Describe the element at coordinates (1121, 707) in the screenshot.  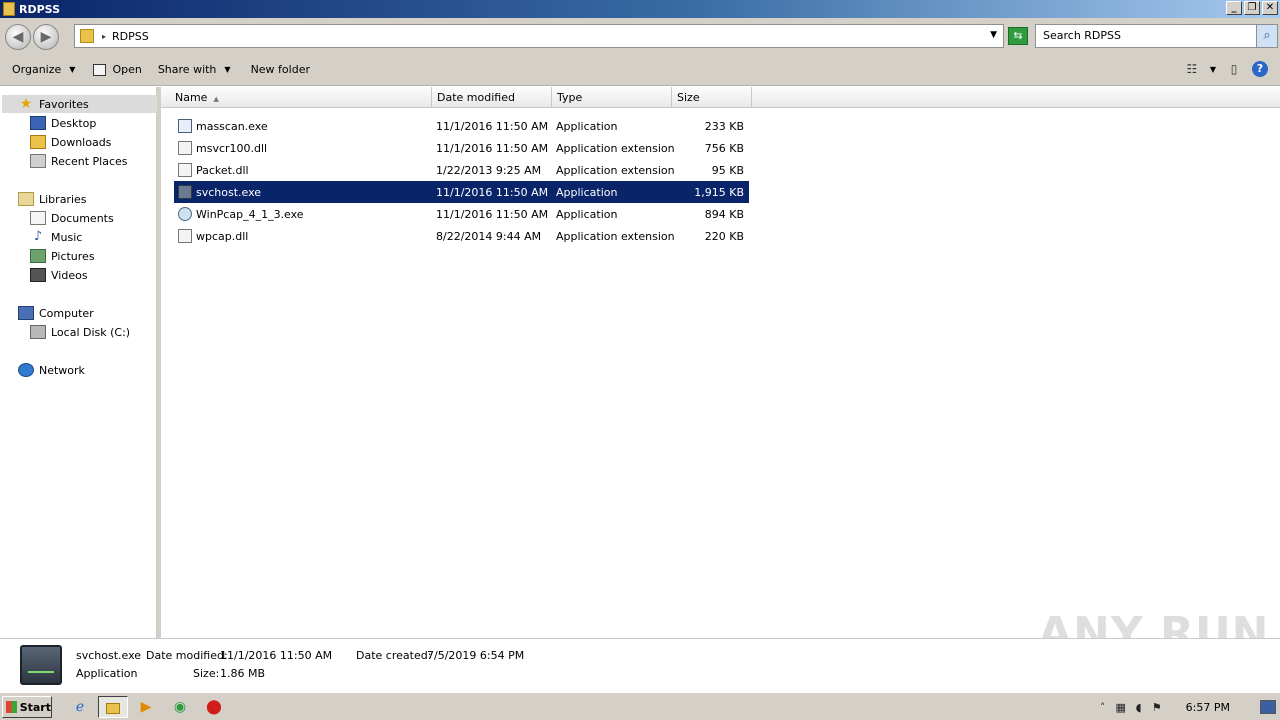
I see `network-status-icon: ▦` at that location.